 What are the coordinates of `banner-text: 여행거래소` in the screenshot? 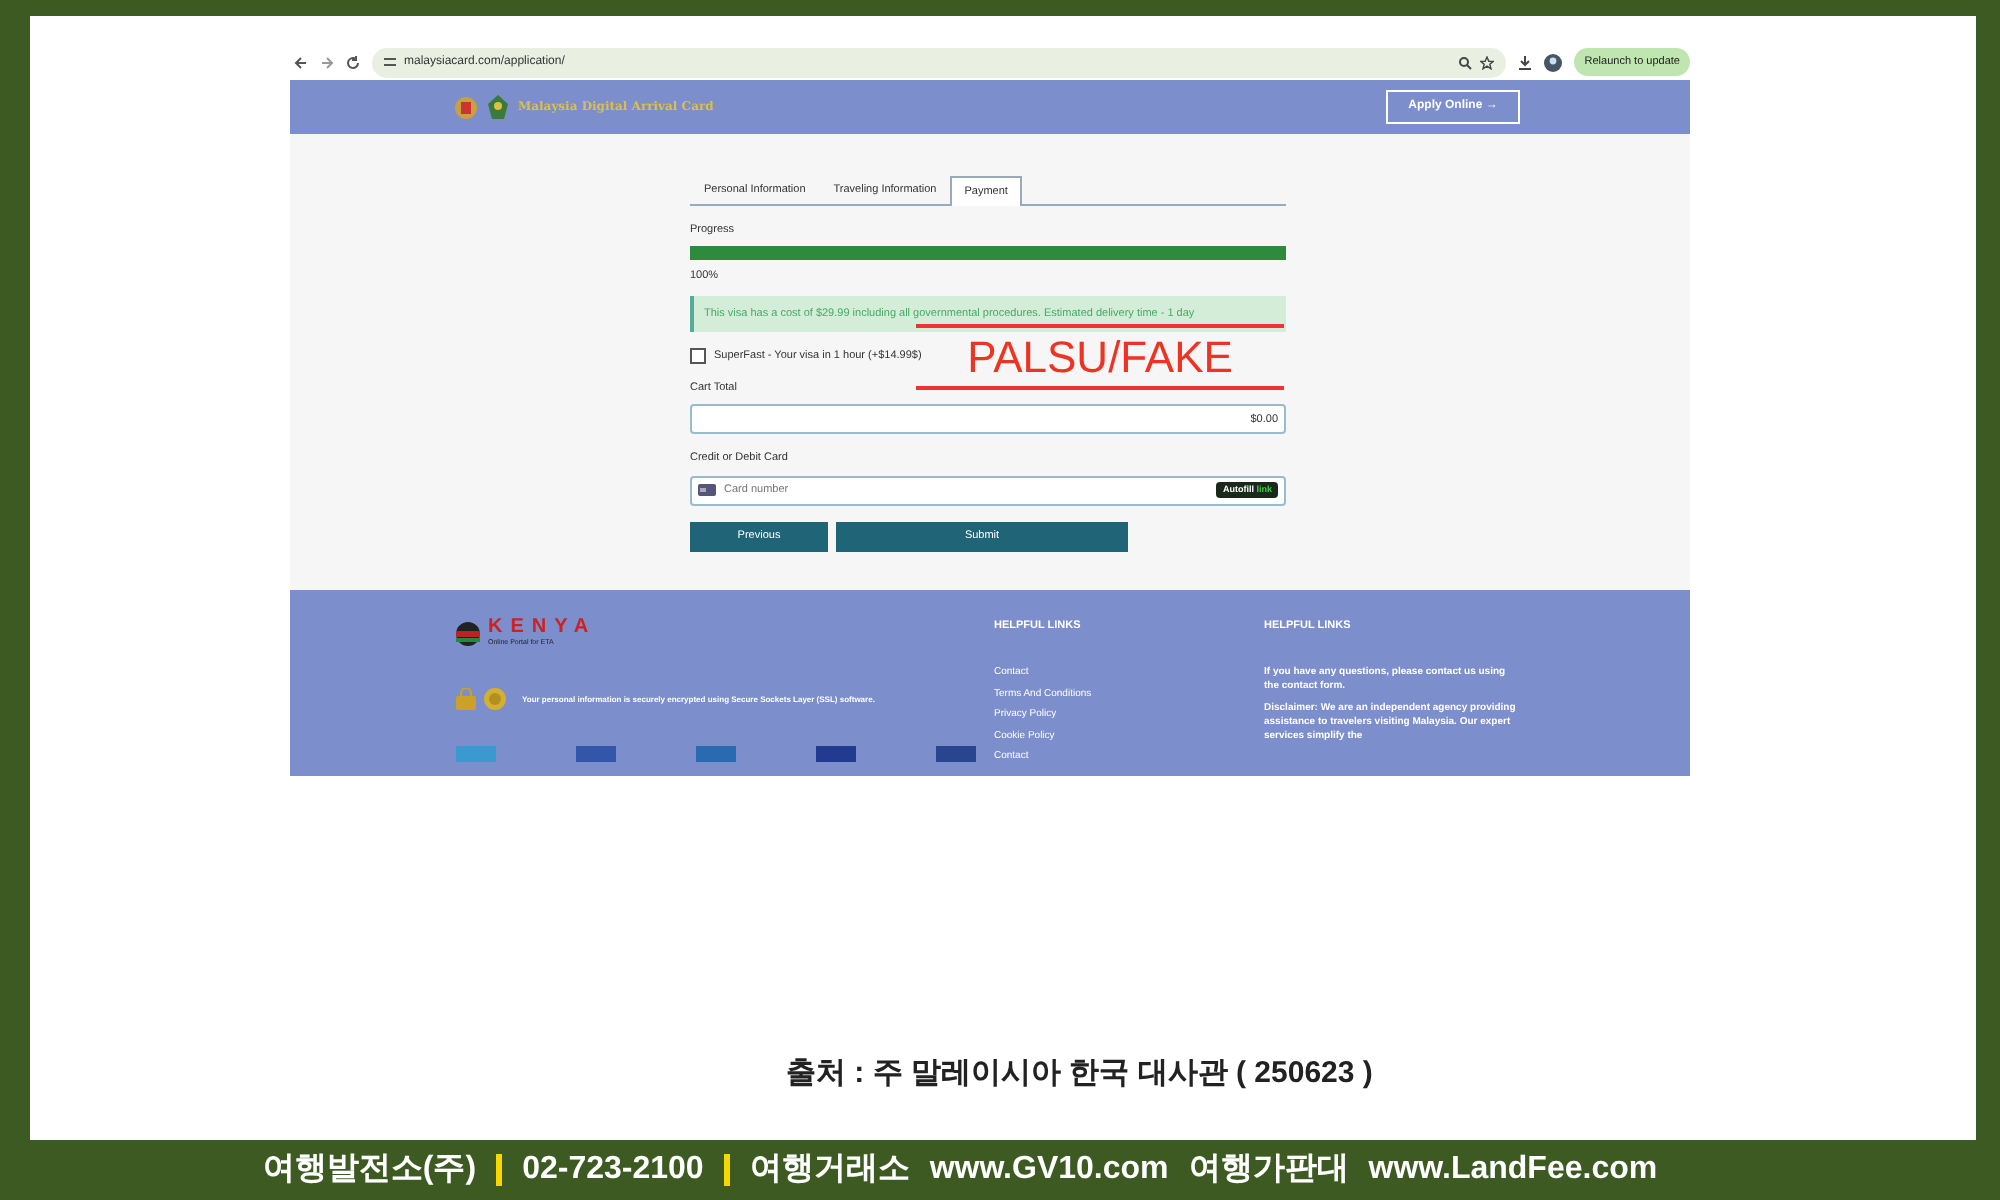 It's located at (829, 1170).